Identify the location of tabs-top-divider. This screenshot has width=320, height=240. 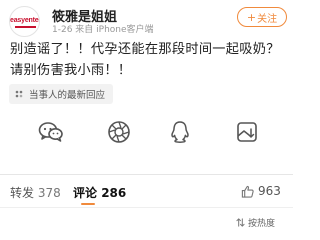
(146, 174).